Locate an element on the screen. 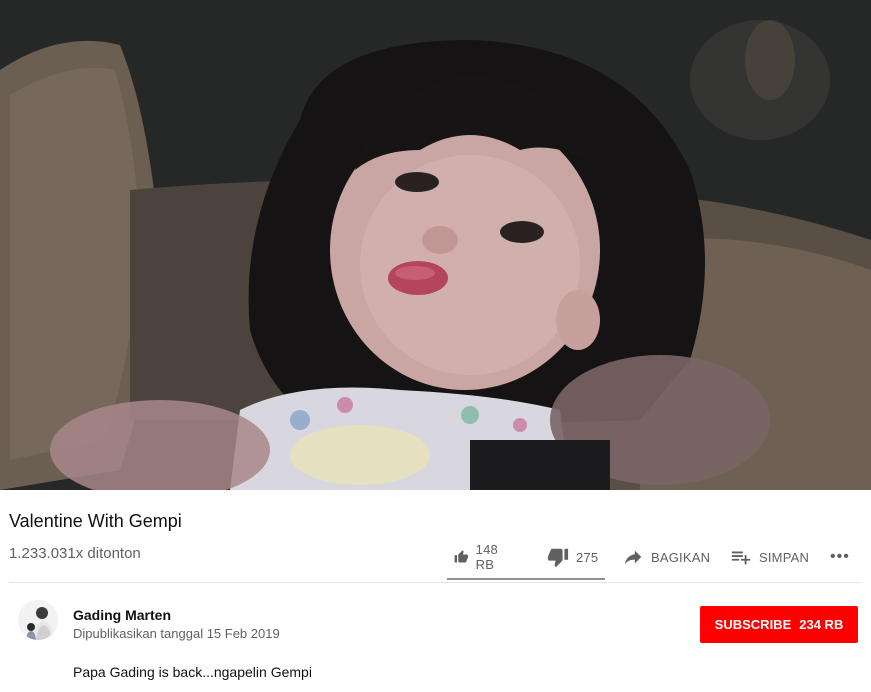 The image size is (871, 692). dislike-count: 275 is located at coordinates (587, 557).